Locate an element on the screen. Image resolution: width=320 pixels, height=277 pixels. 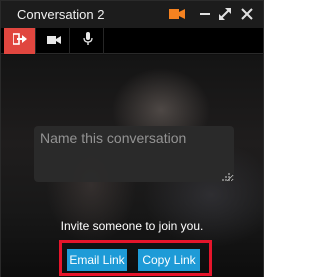
maximize-icon is located at coordinates (225, 14).